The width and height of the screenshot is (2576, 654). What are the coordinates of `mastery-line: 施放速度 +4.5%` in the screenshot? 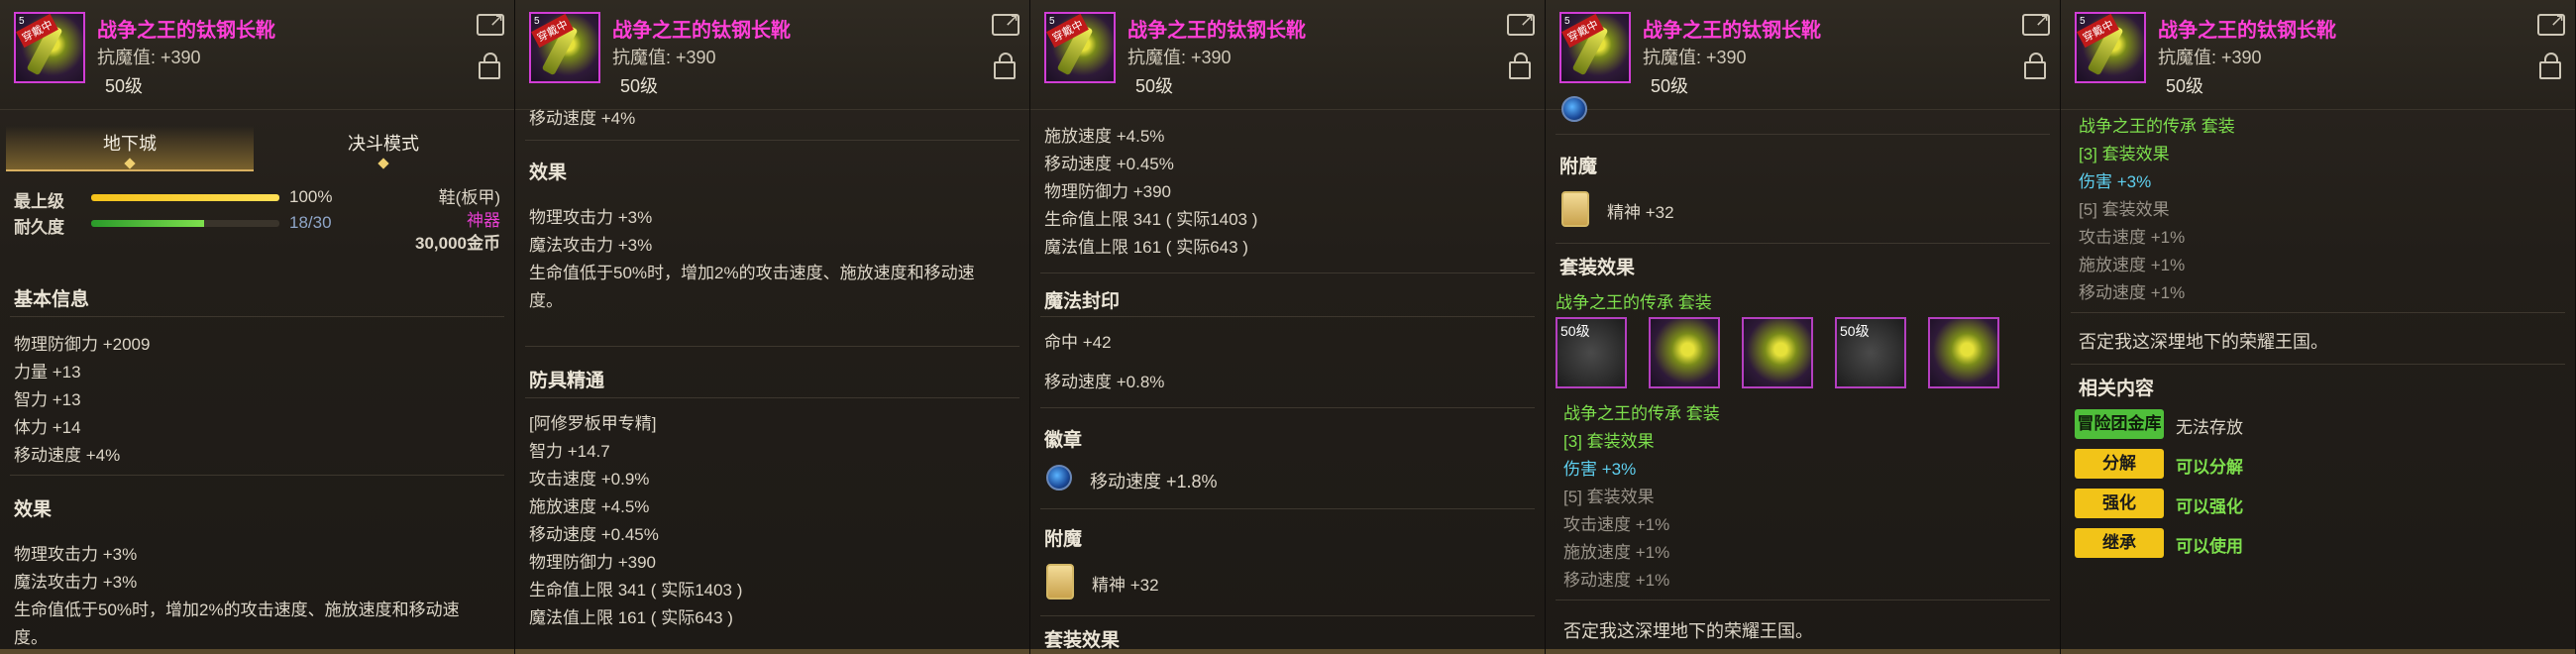 It's located at (1104, 136).